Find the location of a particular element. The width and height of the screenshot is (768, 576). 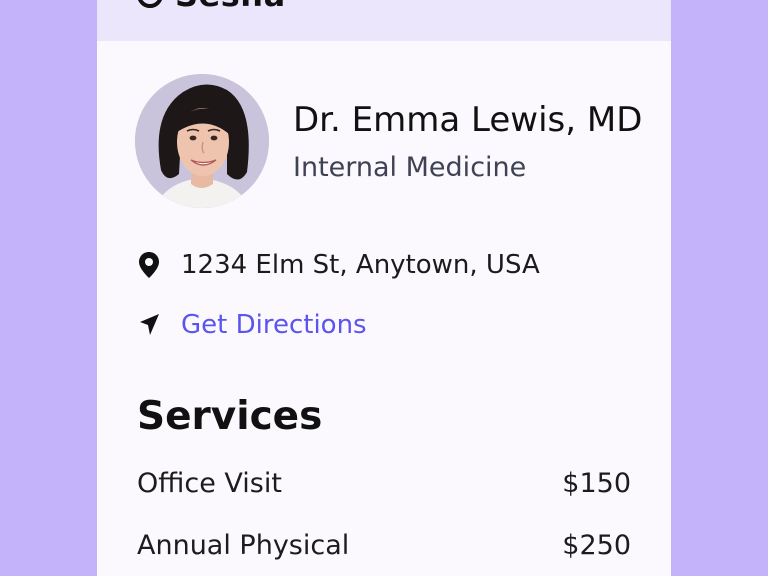

address-row: 1234 Elm St, Anytown, USA is located at coordinates (338, 265).